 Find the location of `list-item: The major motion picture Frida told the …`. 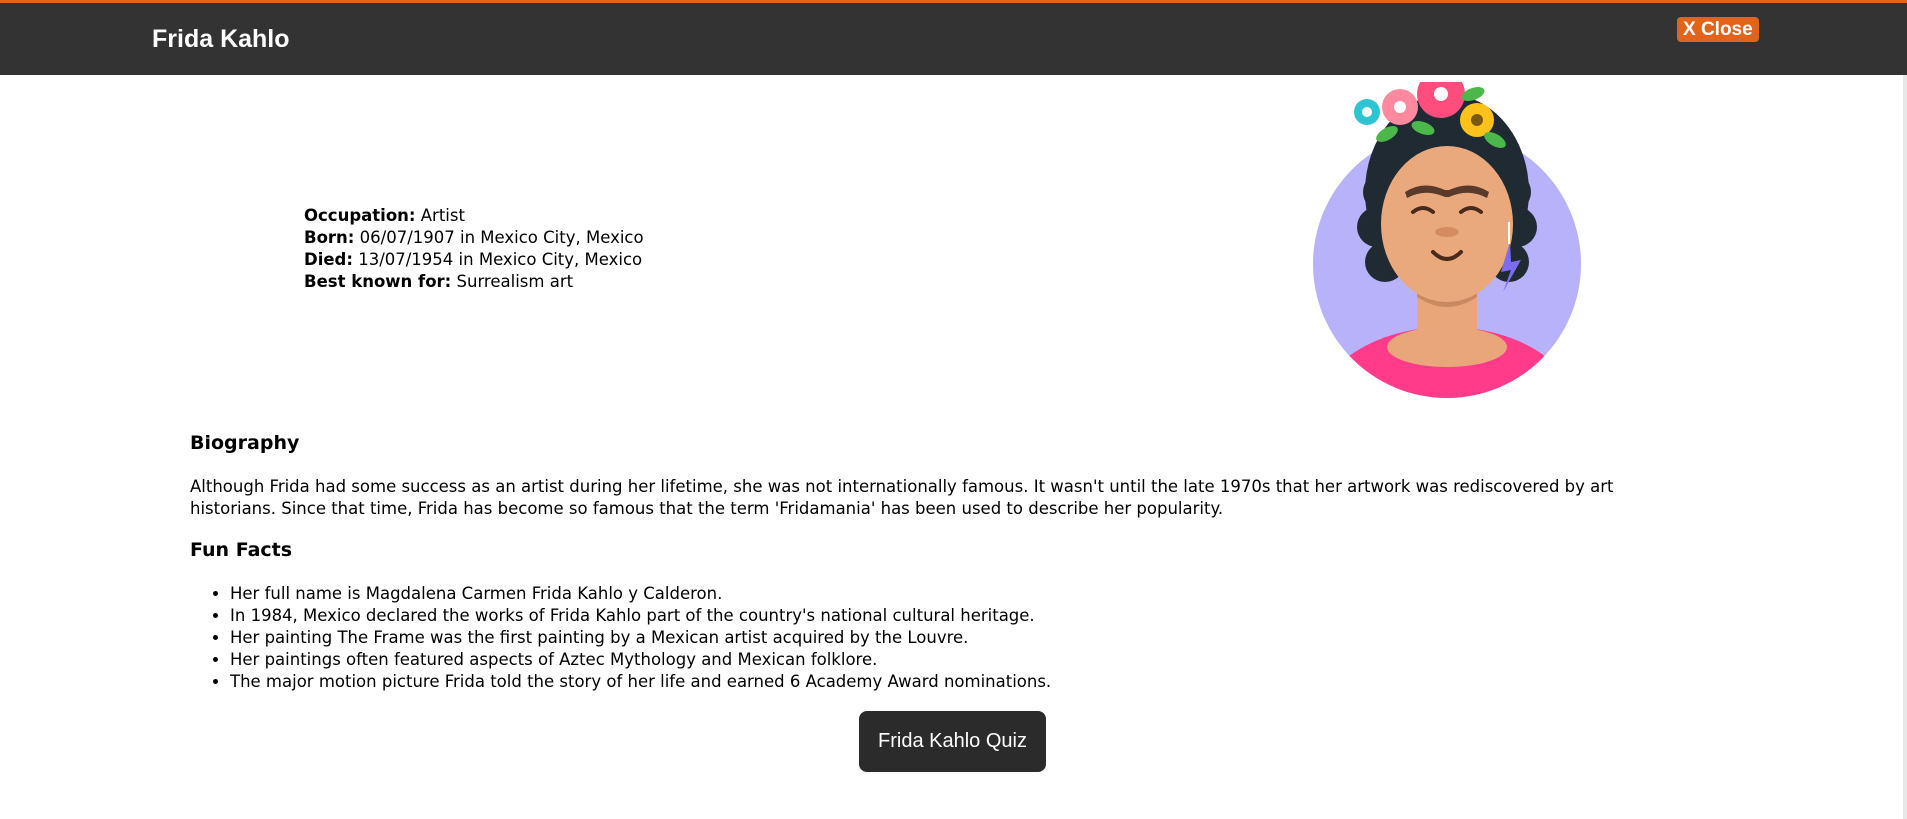

list-item: The major motion picture Frida told the … is located at coordinates (640, 682).